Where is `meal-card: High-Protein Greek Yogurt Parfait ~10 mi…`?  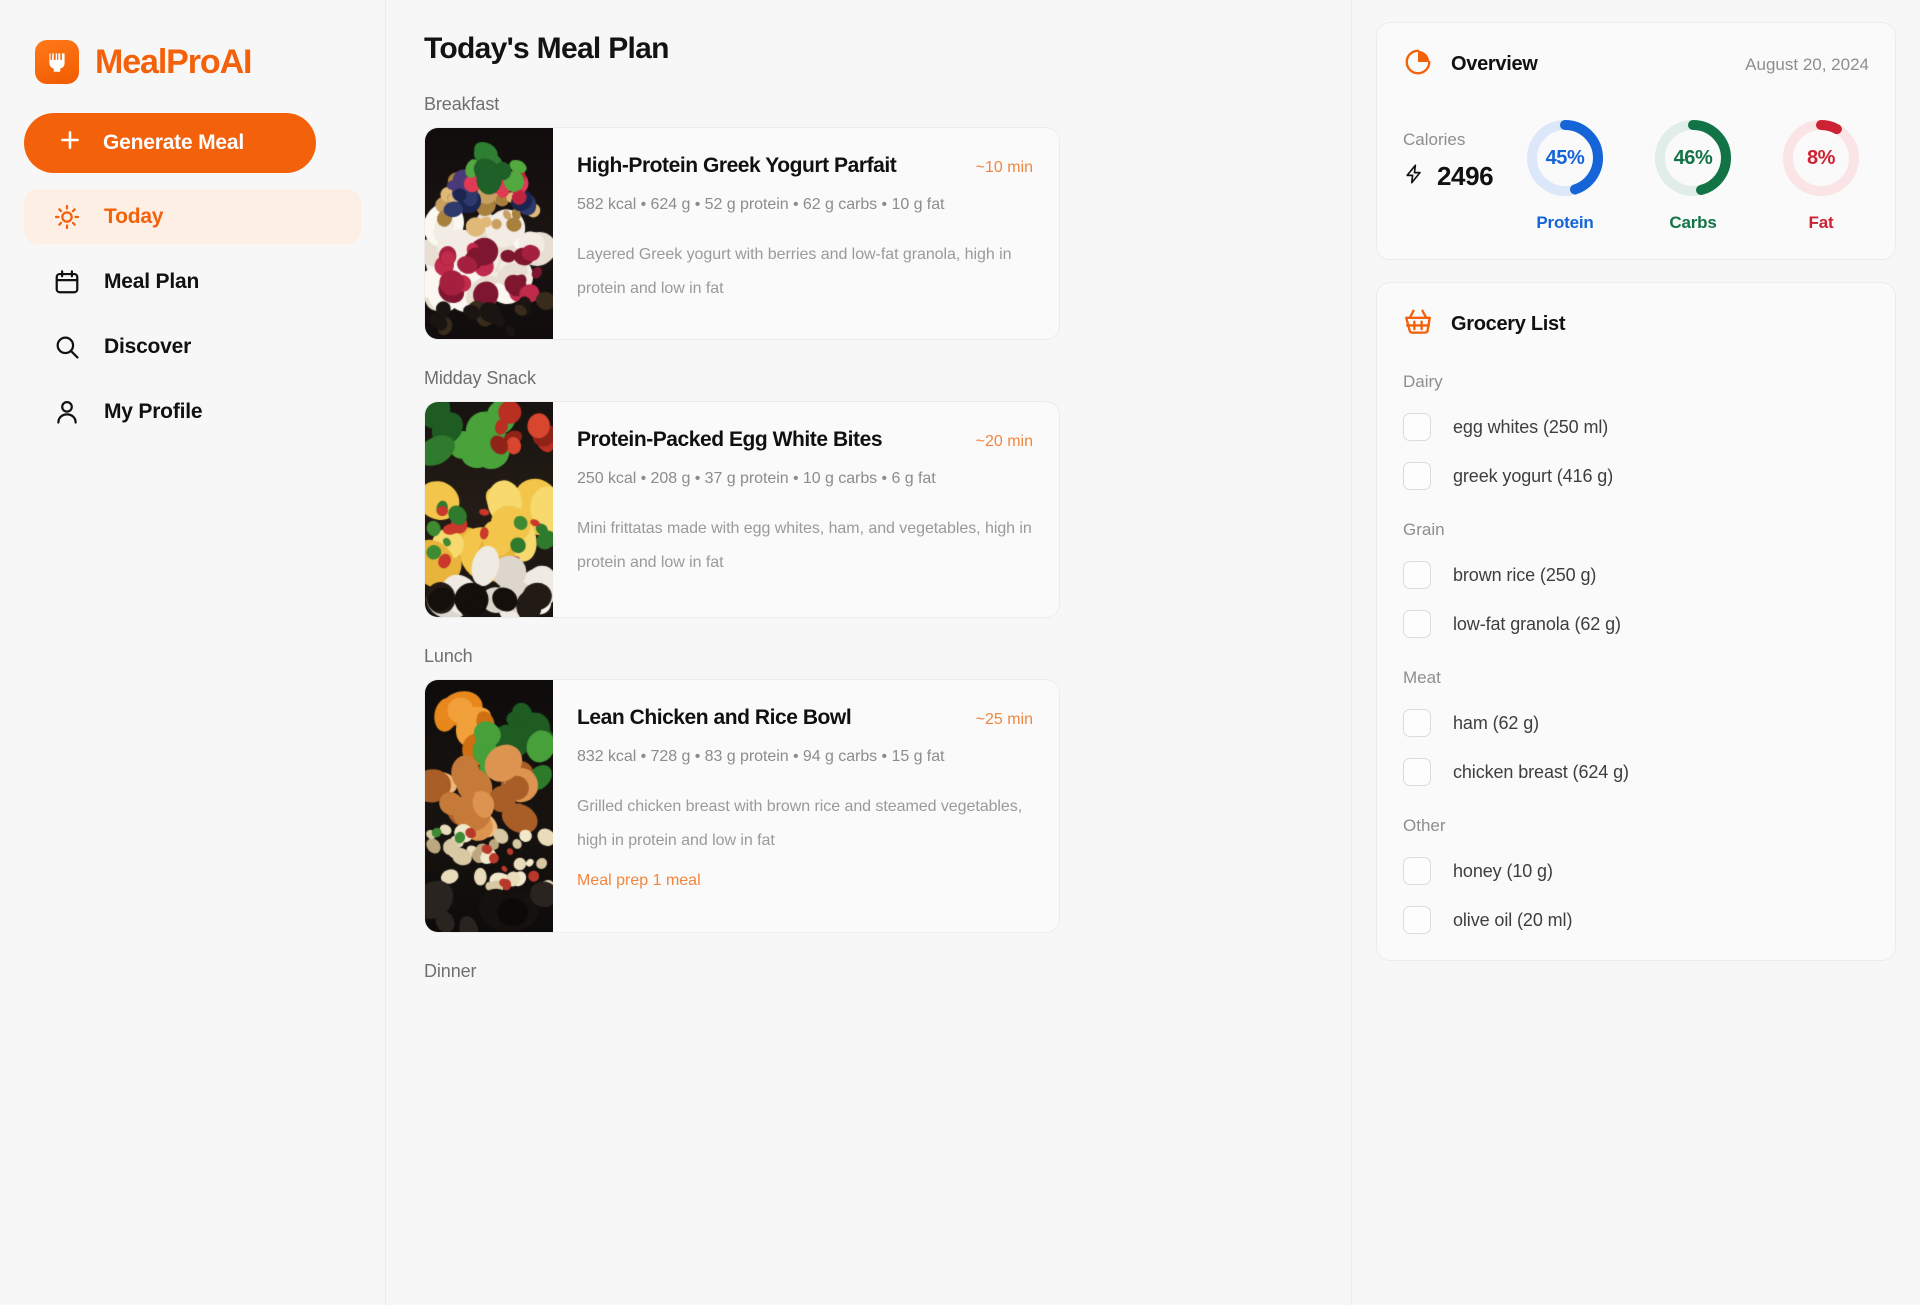
meal-card: High-Protein Greek Yogurt Parfait ~10 mi… is located at coordinates (742, 233).